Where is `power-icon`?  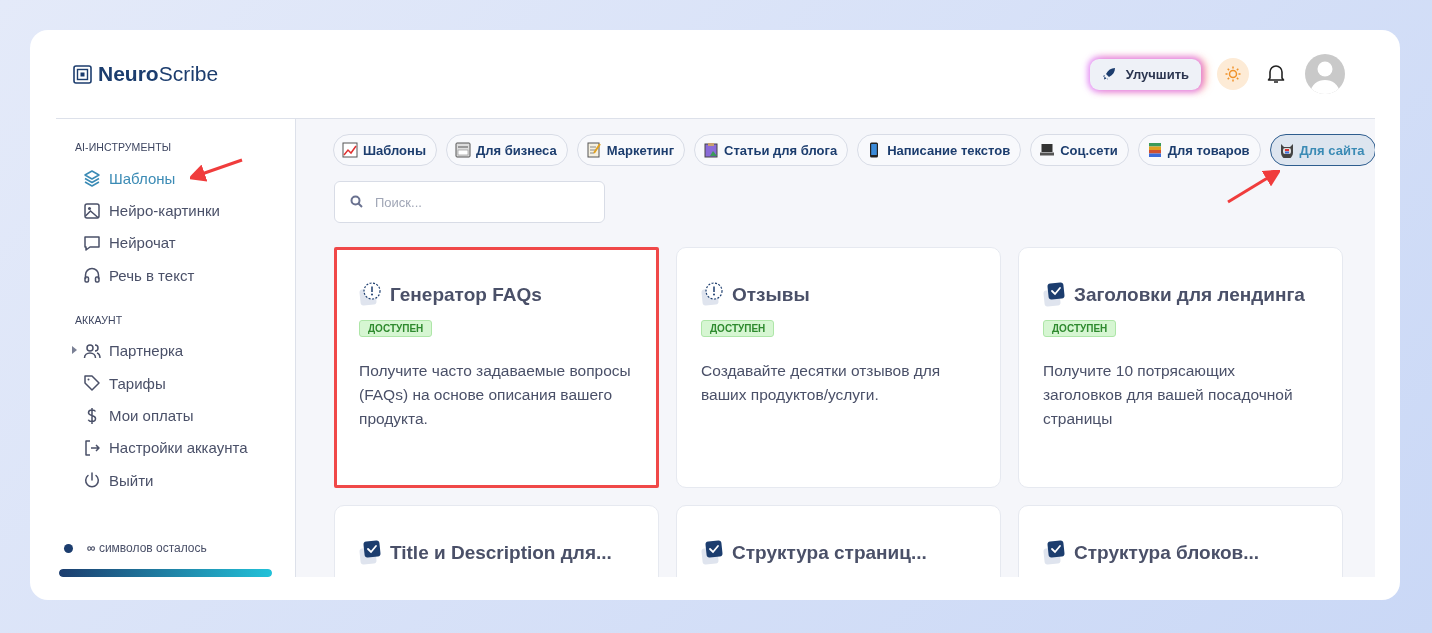
power-icon is located at coordinates (92, 480).